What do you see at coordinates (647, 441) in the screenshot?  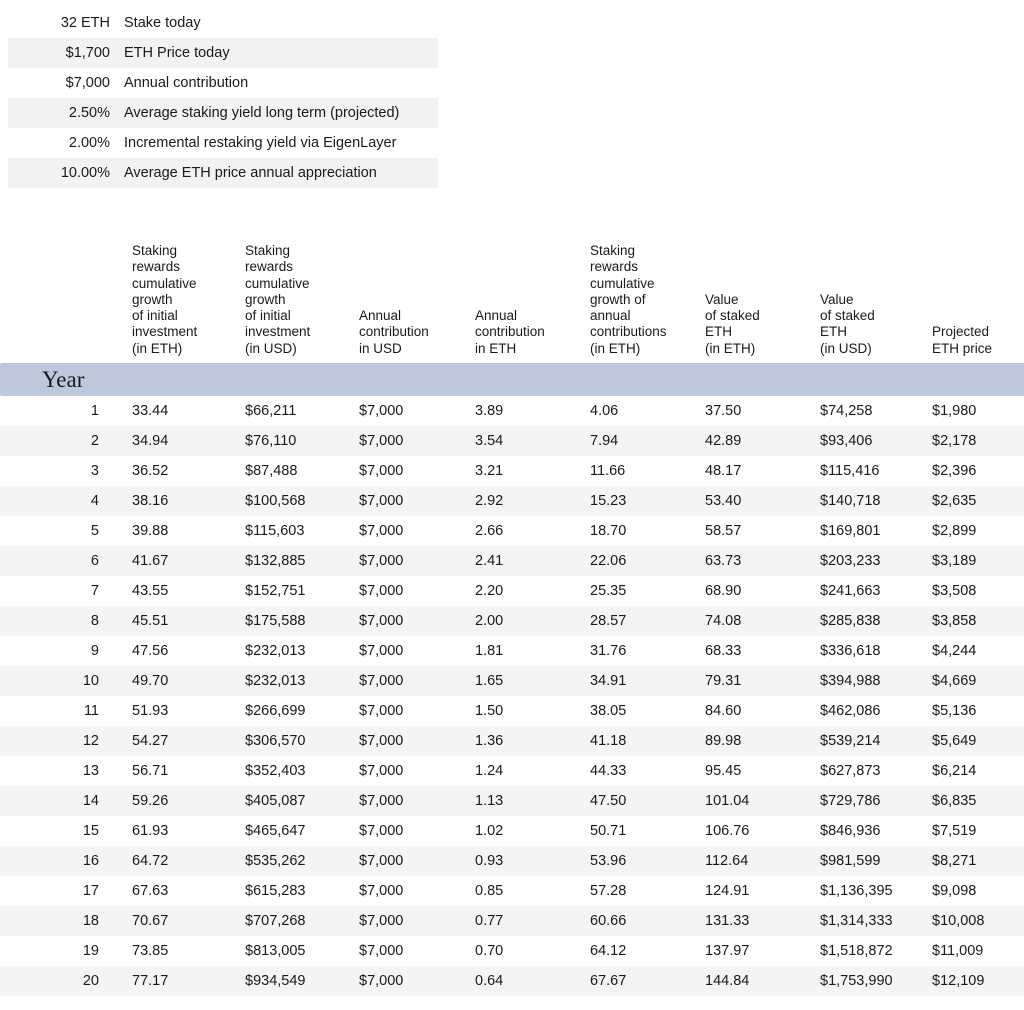 I see `cell-value: 7.94` at bounding box center [647, 441].